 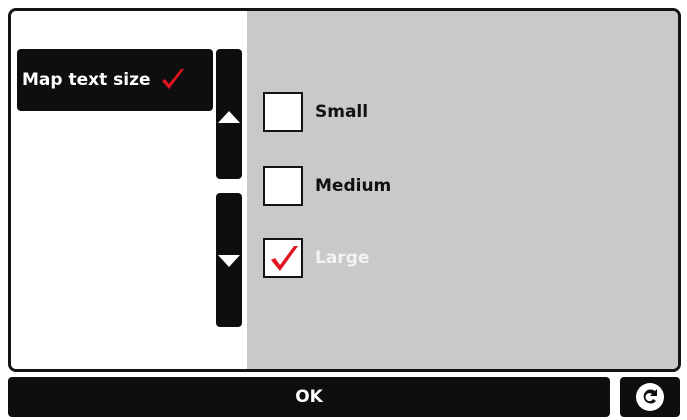 I want to click on back-arrow-icon, so click(x=650, y=397).